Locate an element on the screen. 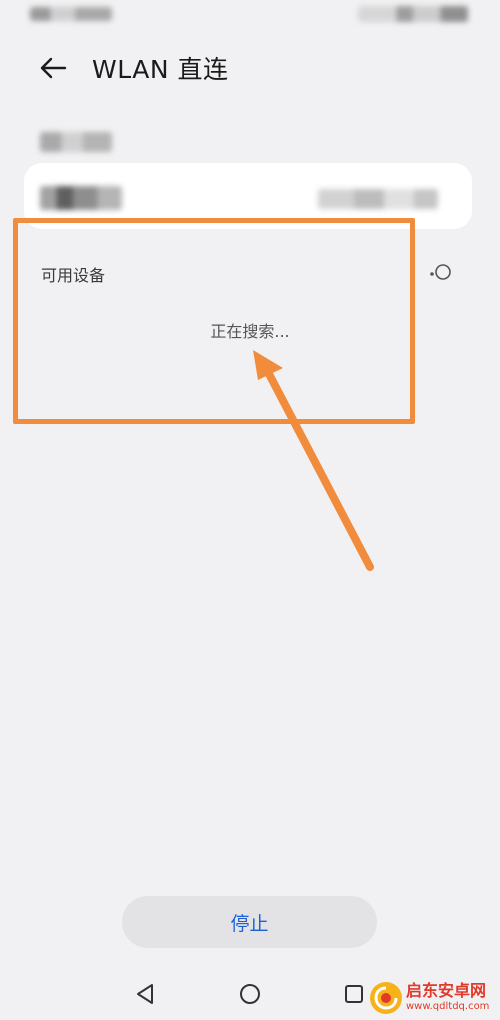  nav-home-icon is located at coordinates (250, 994).